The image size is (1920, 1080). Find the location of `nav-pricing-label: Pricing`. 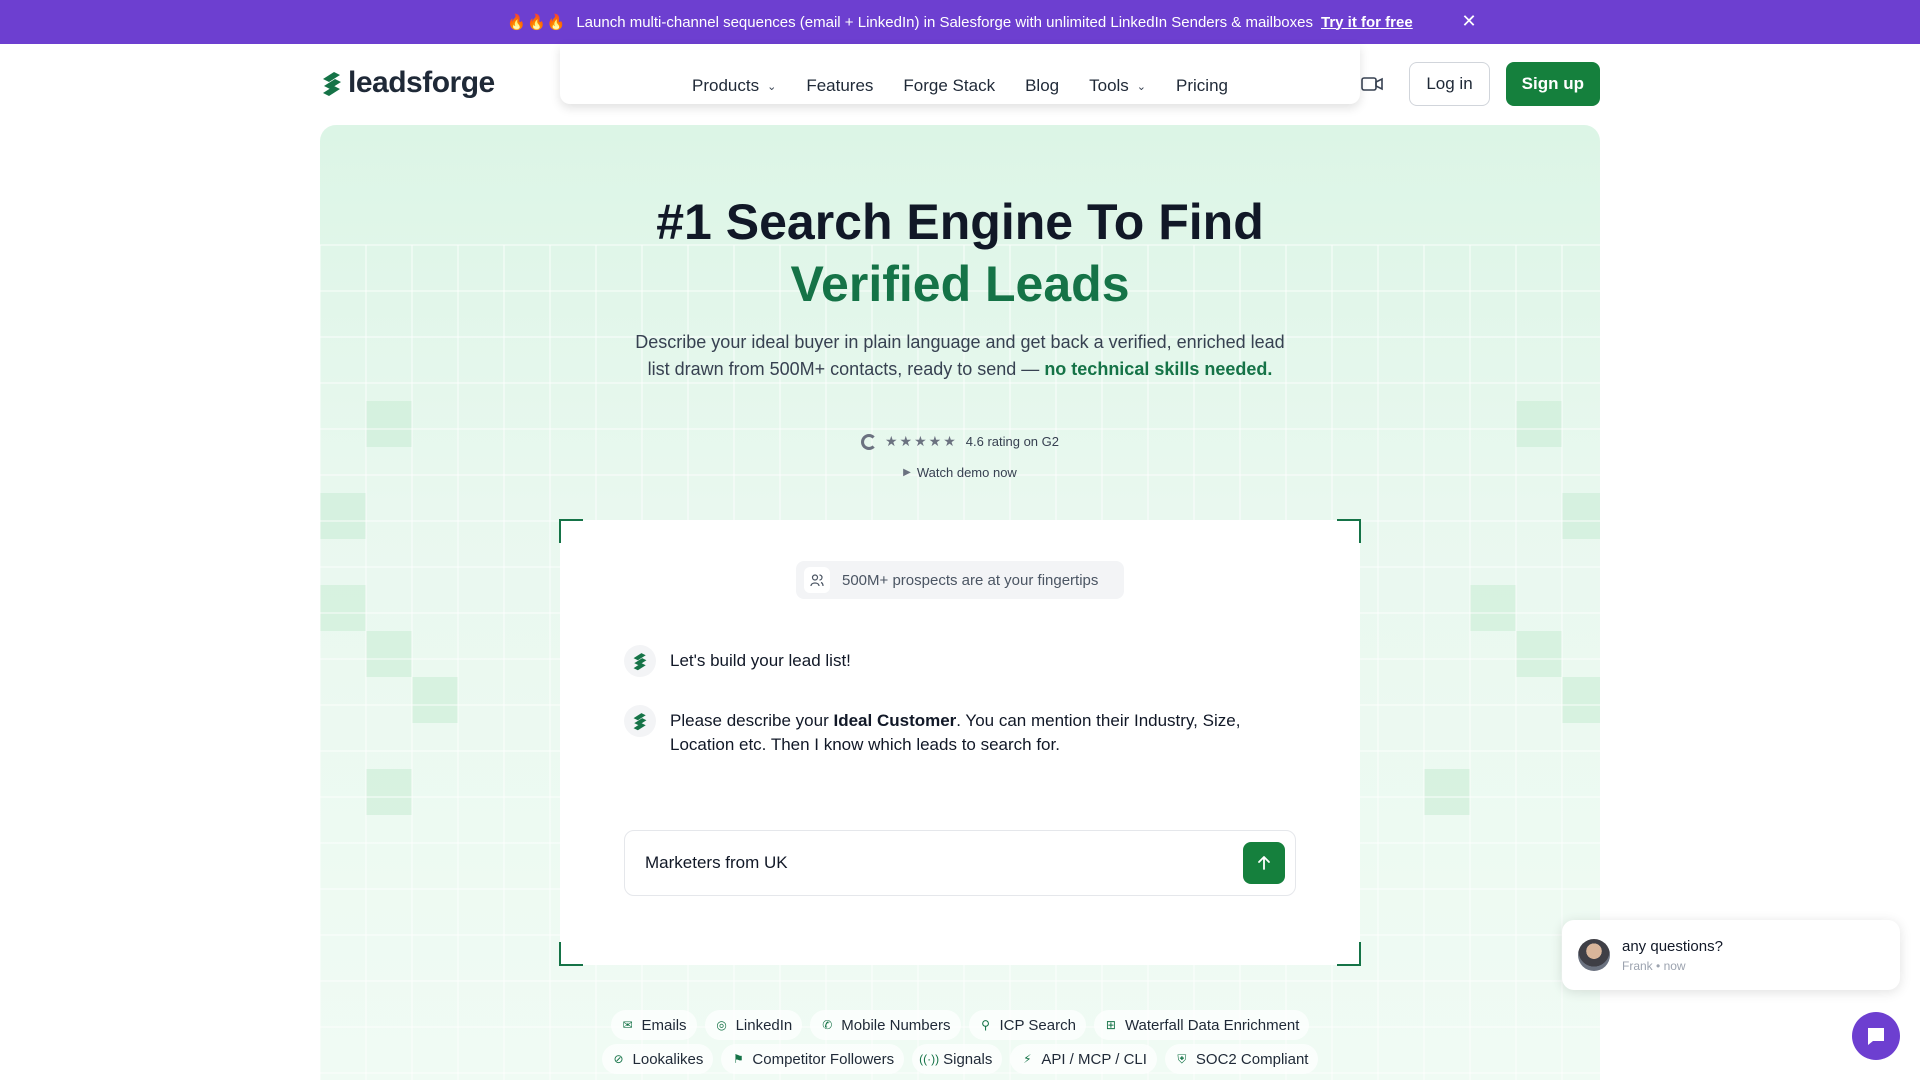

nav-pricing-label: Pricing is located at coordinates (1202, 85).